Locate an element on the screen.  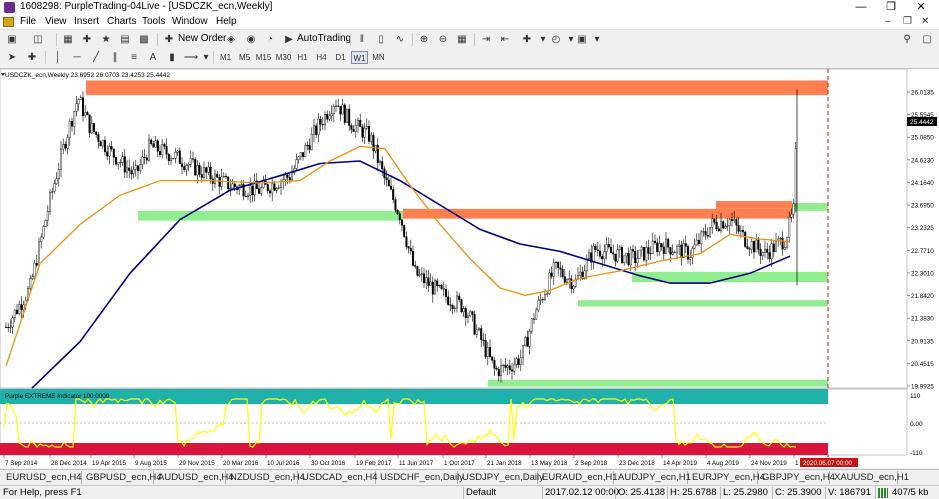
chat-icon: ▢ is located at coordinates (927, 39).